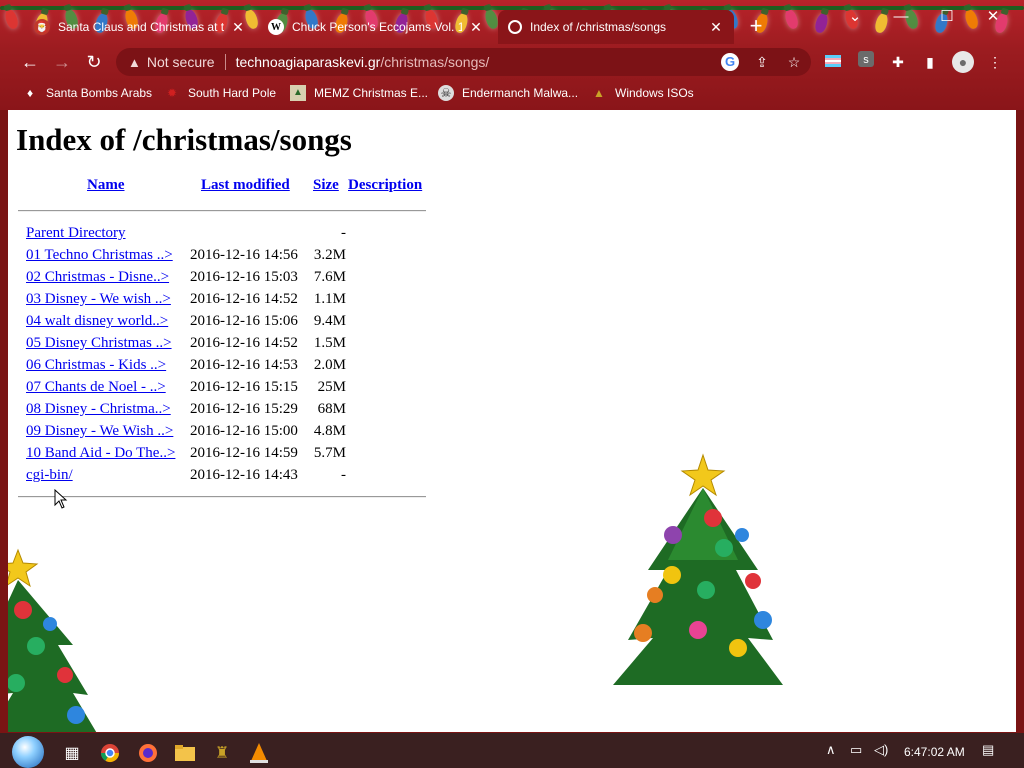 Image resolution: width=1024 pixels, height=768 pixels. Describe the element at coordinates (963, 62) in the screenshot. I see `profile-icon: ●` at that location.